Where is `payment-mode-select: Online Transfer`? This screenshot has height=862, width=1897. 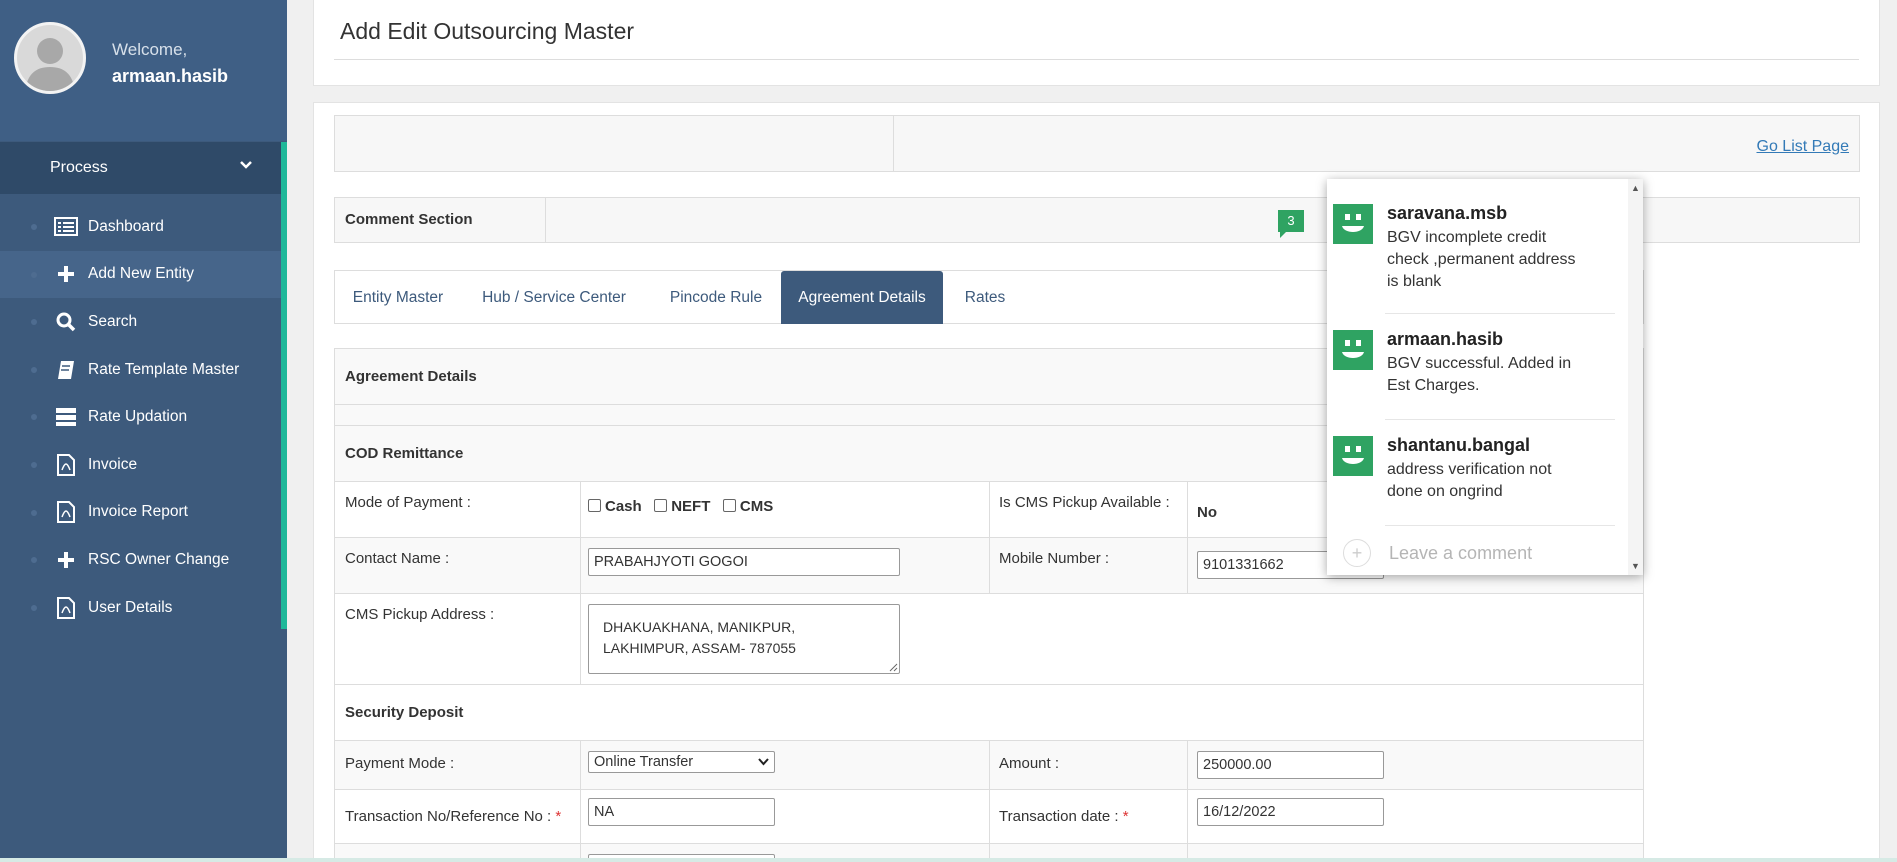 payment-mode-select: Online Transfer is located at coordinates (681, 762).